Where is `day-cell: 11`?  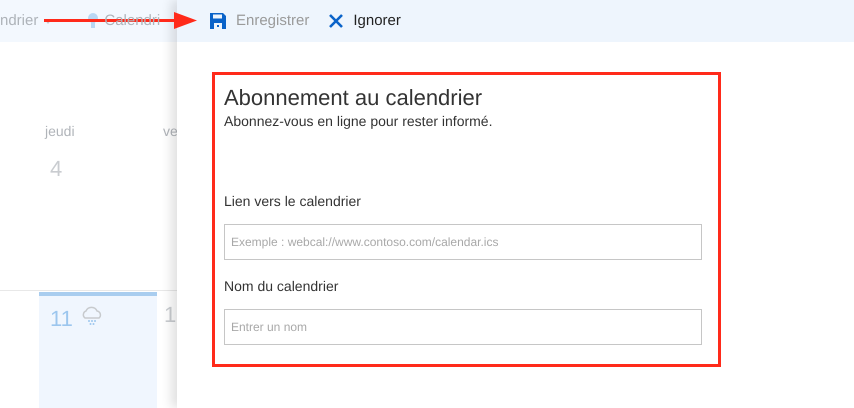
day-cell: 11 is located at coordinates (98, 350).